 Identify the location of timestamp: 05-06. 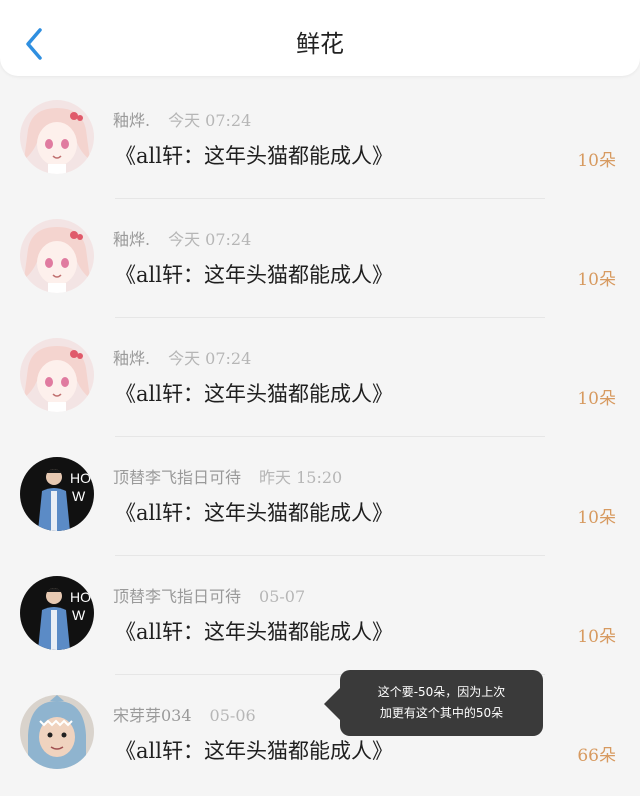
(232, 715).